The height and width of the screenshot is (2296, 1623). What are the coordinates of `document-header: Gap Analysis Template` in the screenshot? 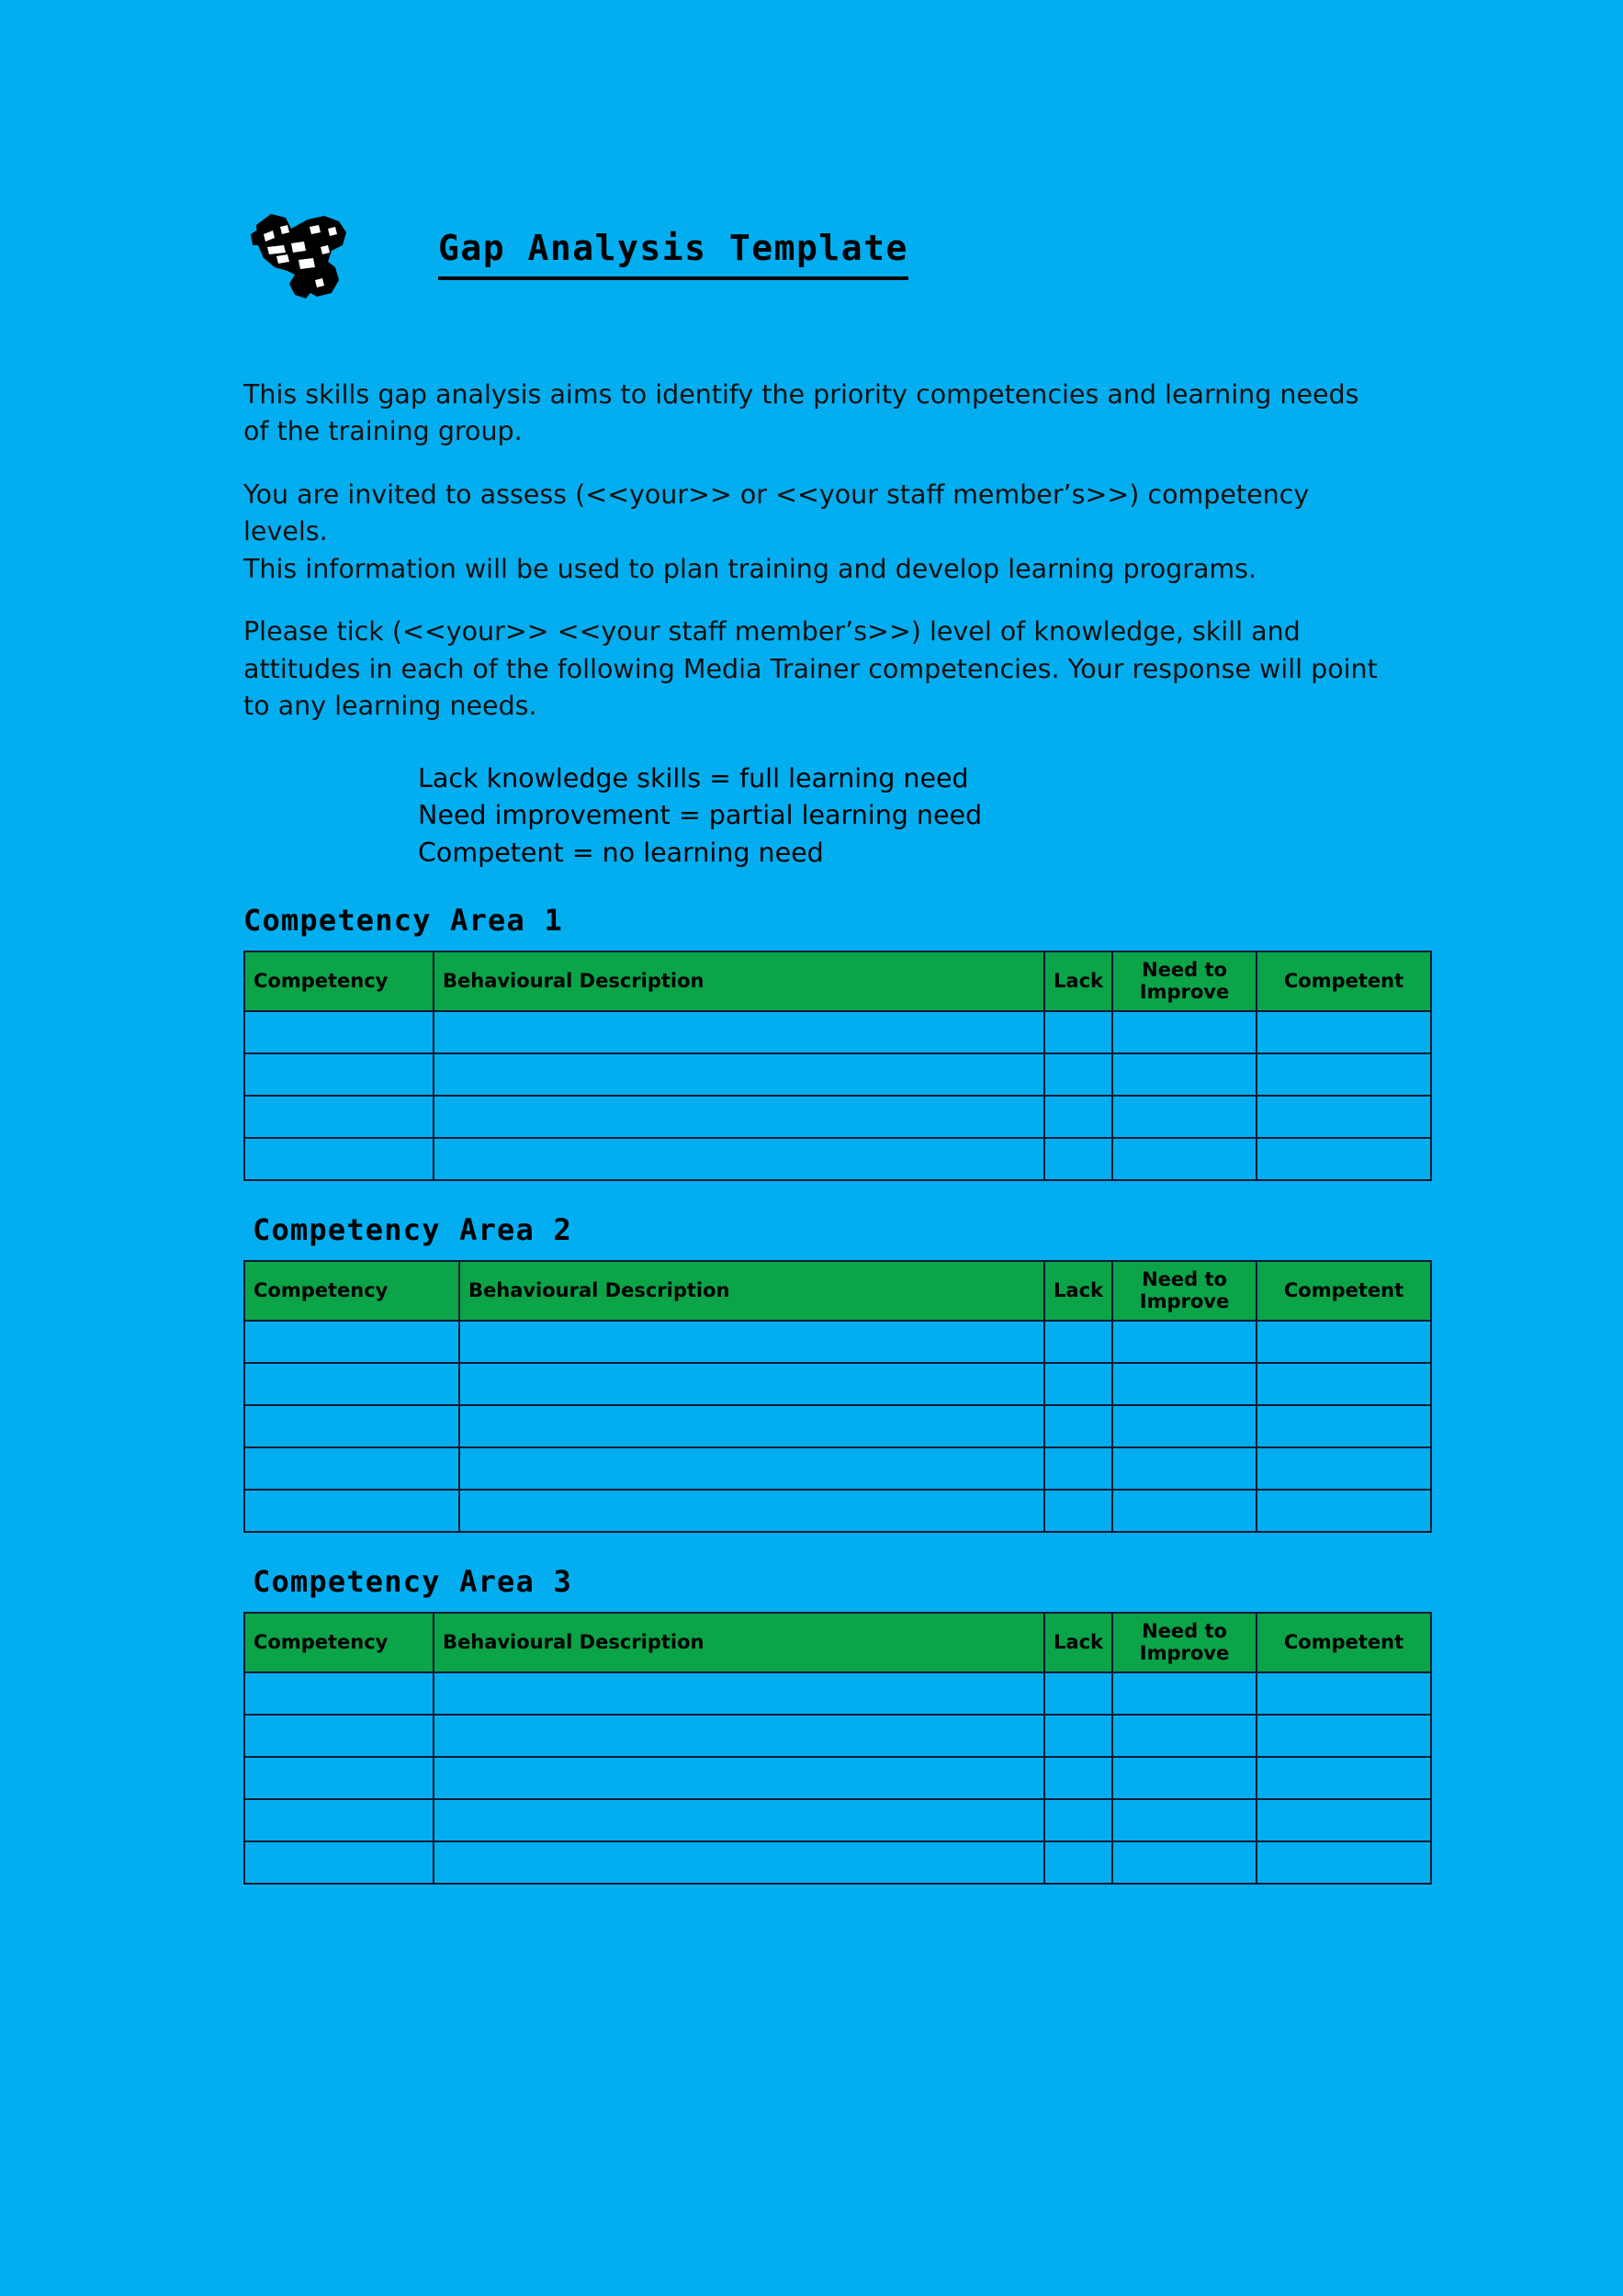 It's located at (822, 255).